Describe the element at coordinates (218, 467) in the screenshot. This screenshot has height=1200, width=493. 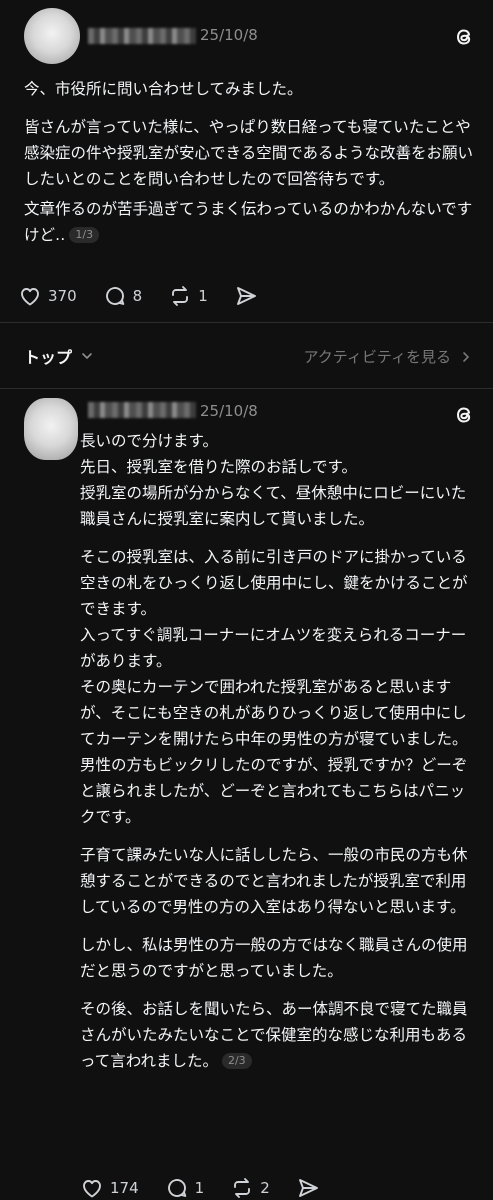
I see `post-paragraph: 先日、授乳室を借りた際のお話しです。` at that location.